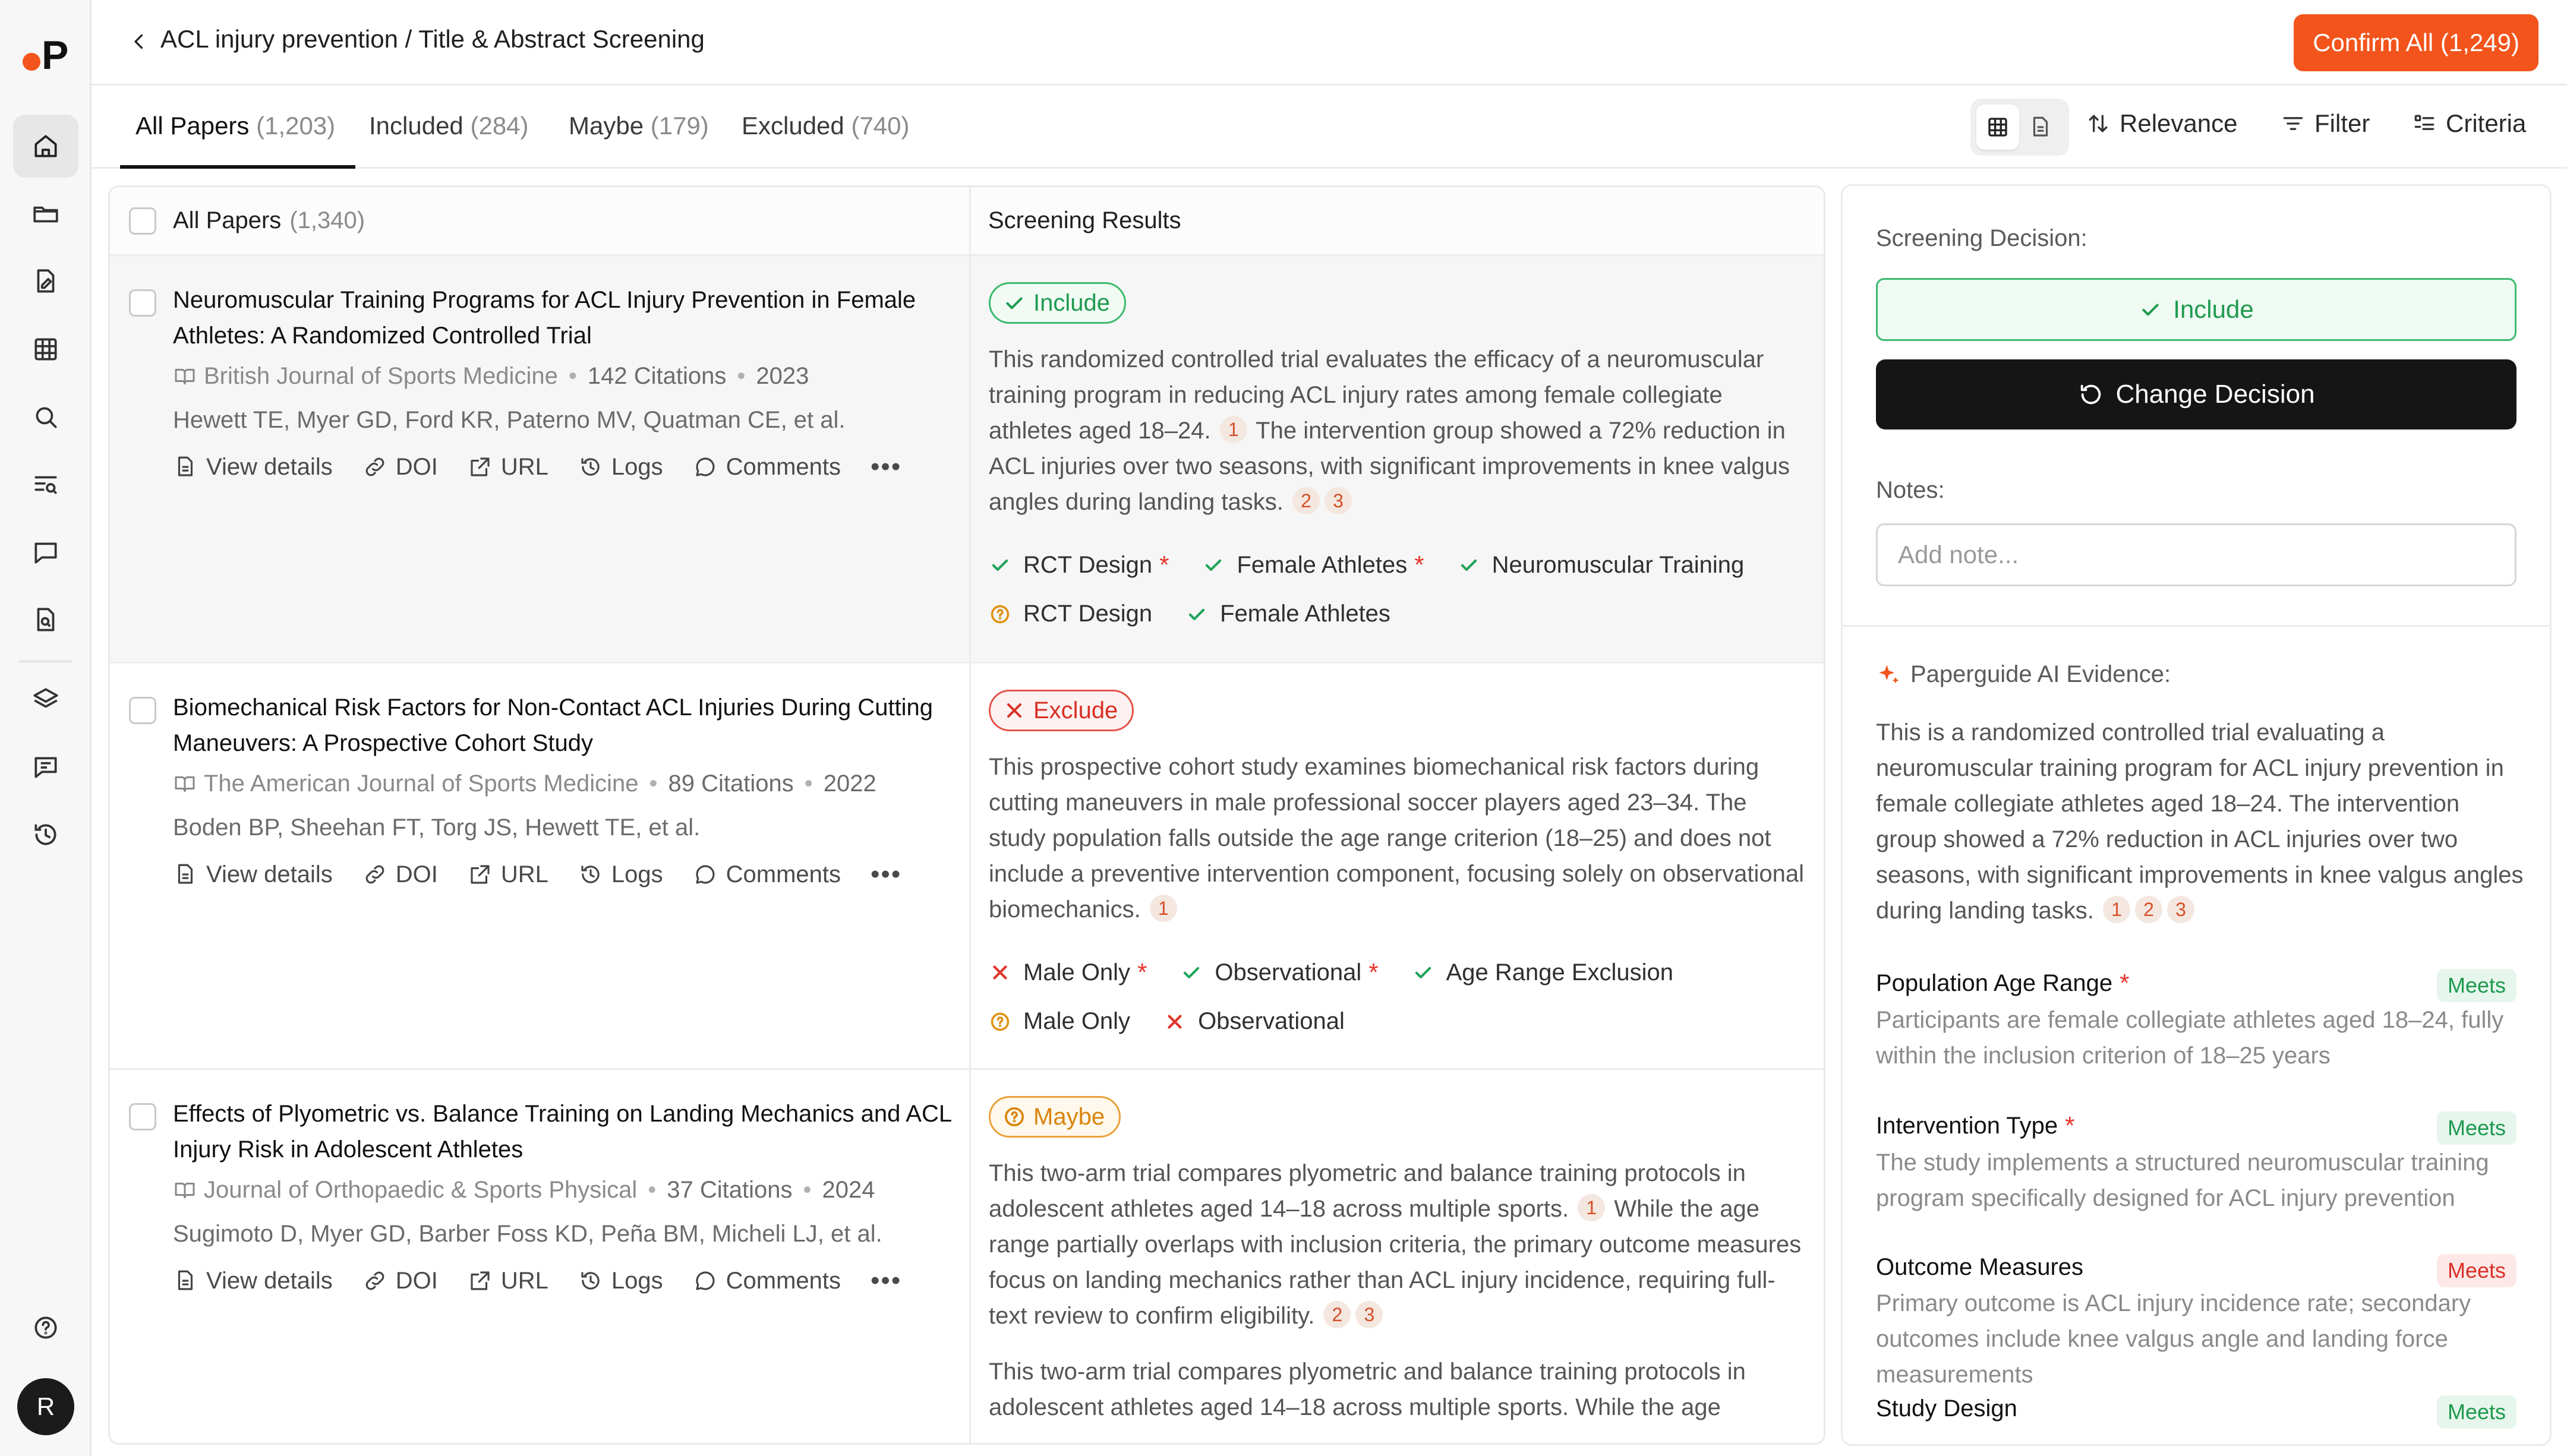 This screenshot has height=1456, width=2567. I want to click on sidebar-chat-button, so click(45, 552).